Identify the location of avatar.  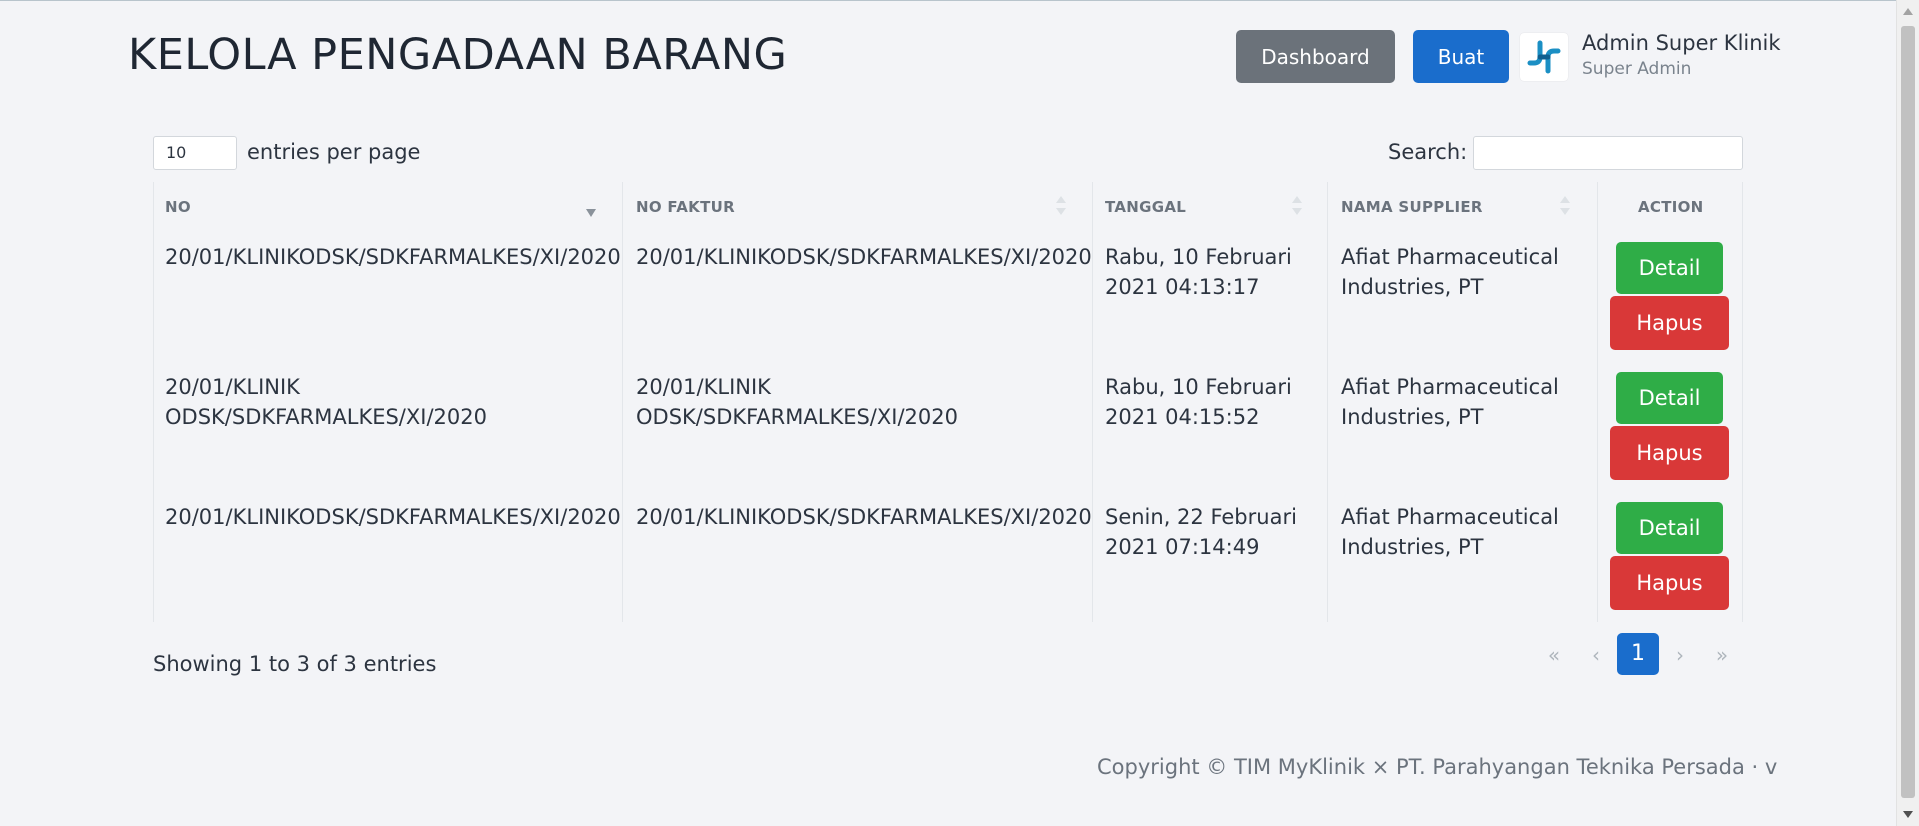
(1544, 57).